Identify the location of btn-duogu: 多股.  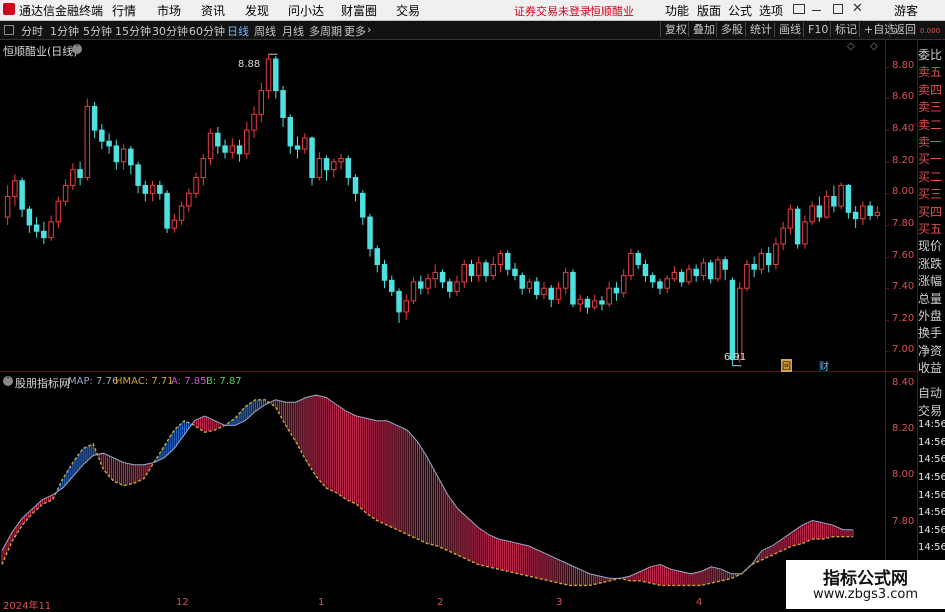
(729, 29).